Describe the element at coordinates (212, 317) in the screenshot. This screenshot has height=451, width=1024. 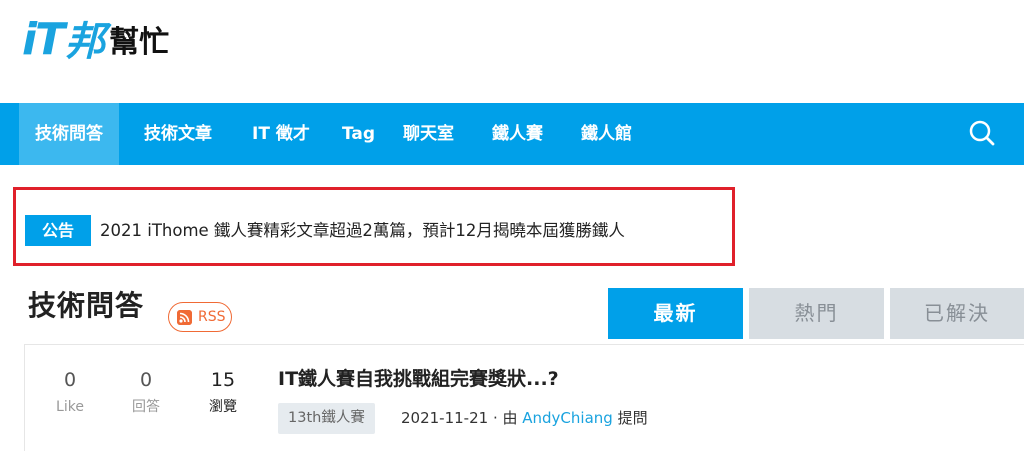
I see `rss-label: RSS` at that location.